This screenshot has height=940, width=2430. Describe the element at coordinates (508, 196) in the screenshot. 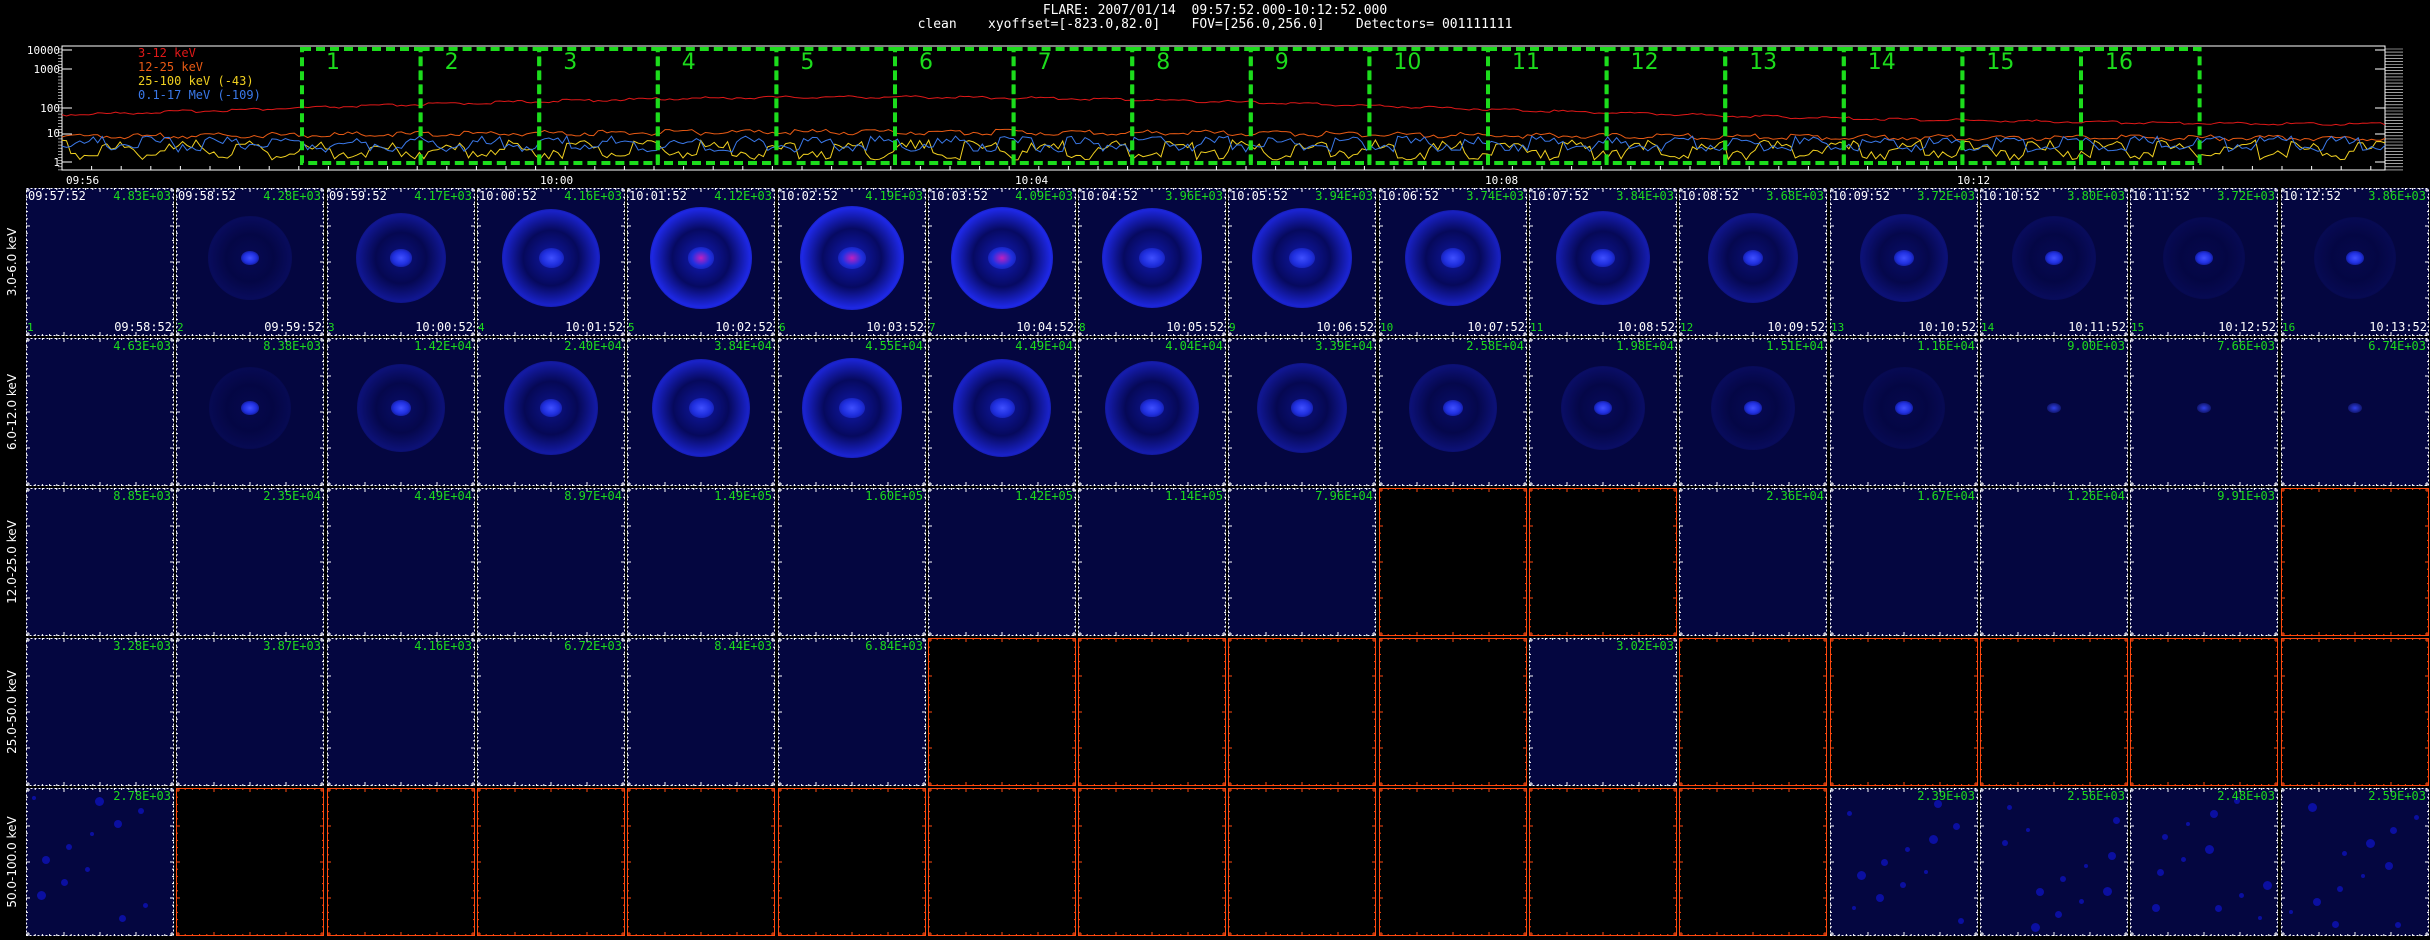

I see `interval-start-time: 10:00:52` at that location.